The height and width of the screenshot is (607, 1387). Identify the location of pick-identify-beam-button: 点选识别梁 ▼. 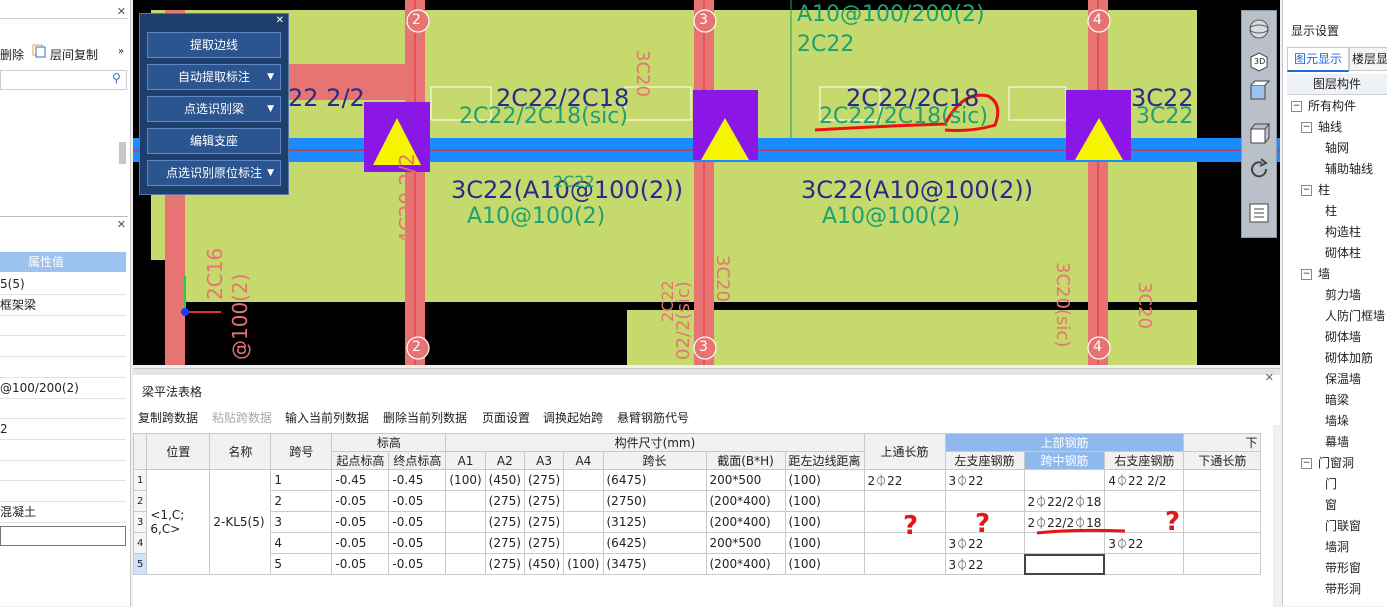
(214, 109).